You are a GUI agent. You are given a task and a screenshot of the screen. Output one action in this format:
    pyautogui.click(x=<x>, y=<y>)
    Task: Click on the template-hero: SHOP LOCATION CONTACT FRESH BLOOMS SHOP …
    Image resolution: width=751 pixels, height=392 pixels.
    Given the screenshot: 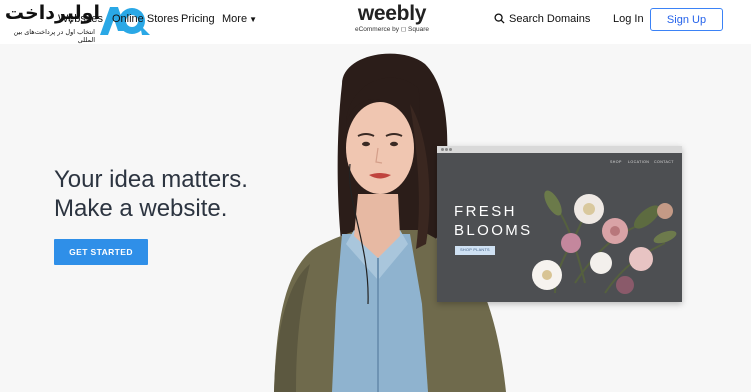 What is the action you would take?
    pyautogui.click(x=559, y=227)
    